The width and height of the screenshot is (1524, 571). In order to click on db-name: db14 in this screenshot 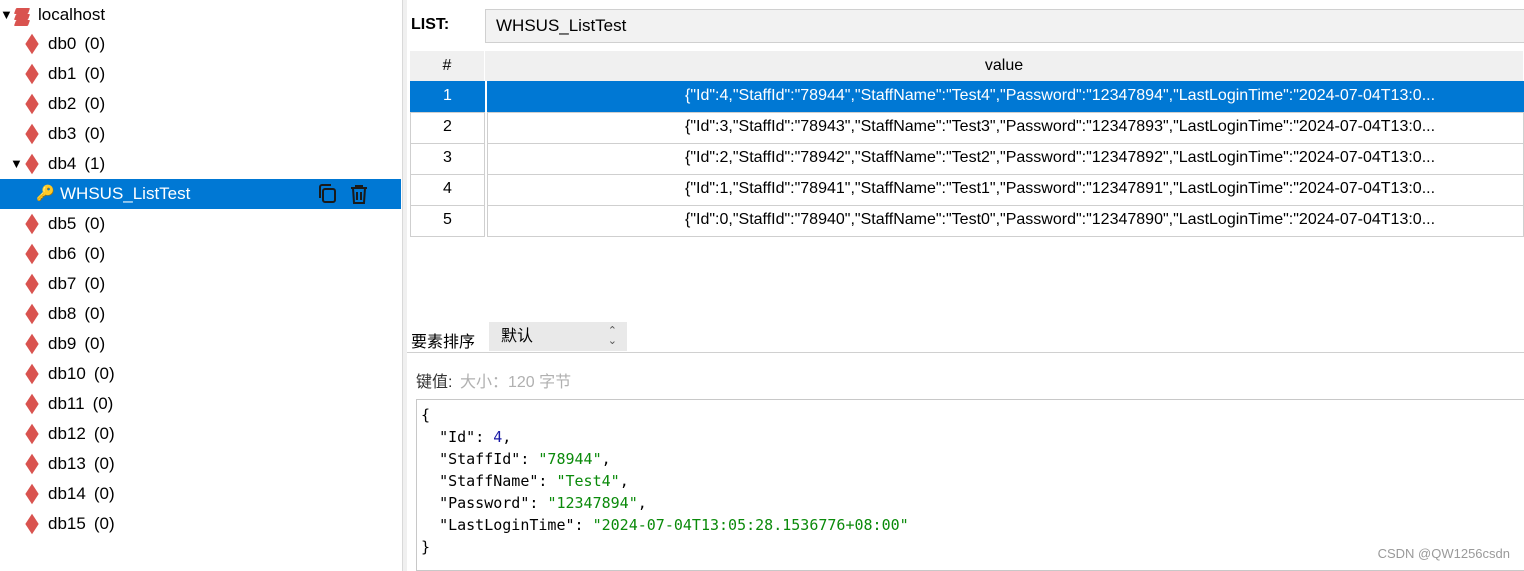, I will do `click(67, 493)`.